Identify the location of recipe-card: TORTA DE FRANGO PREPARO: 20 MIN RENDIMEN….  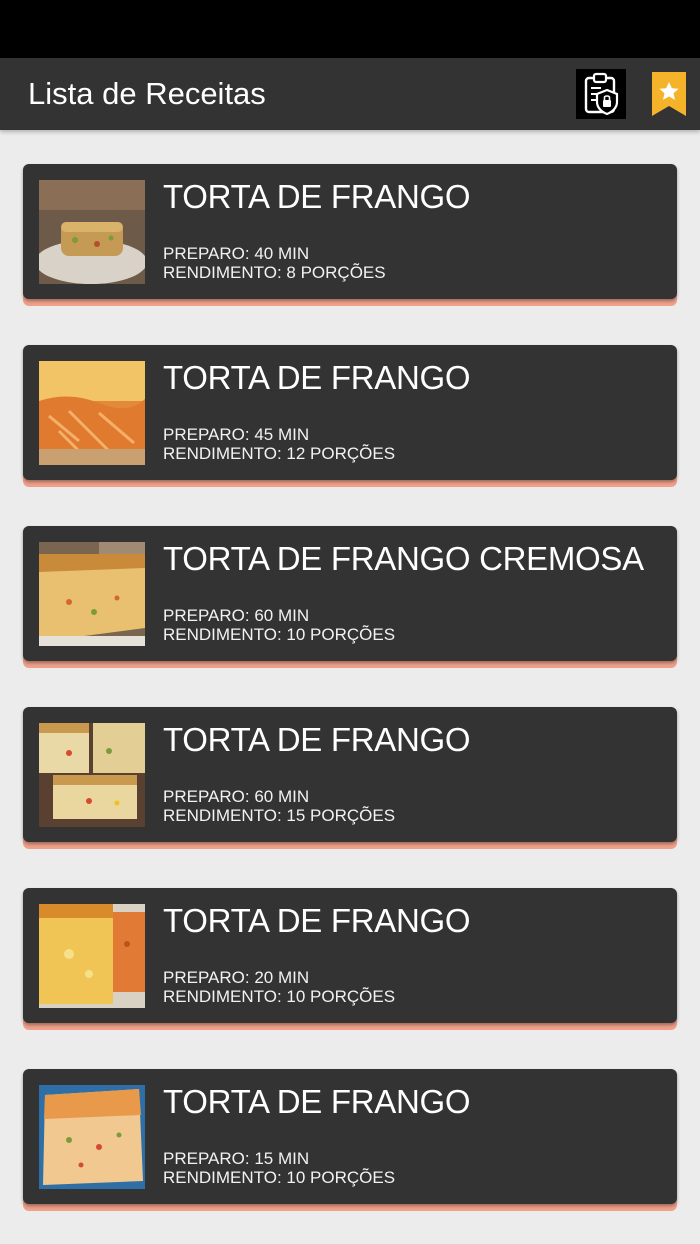
(350, 959).